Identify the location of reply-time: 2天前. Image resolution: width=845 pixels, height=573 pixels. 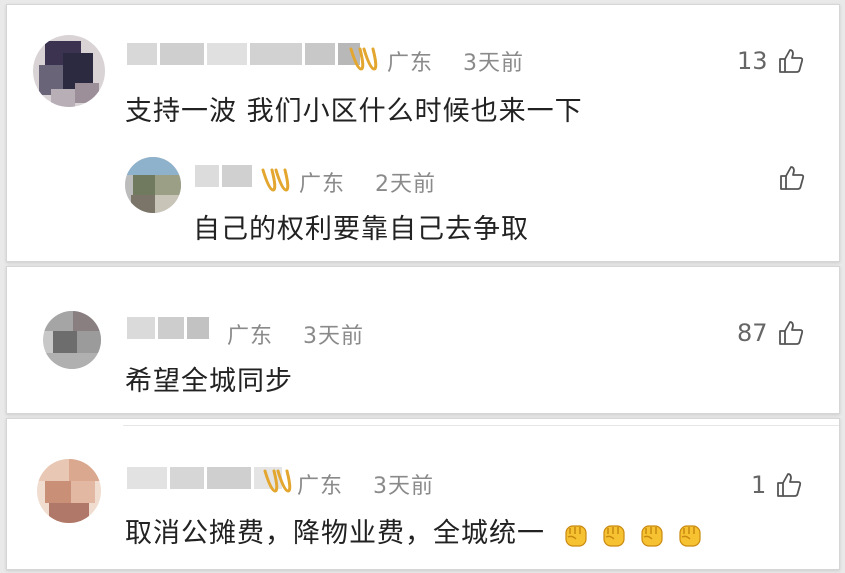
(406, 184).